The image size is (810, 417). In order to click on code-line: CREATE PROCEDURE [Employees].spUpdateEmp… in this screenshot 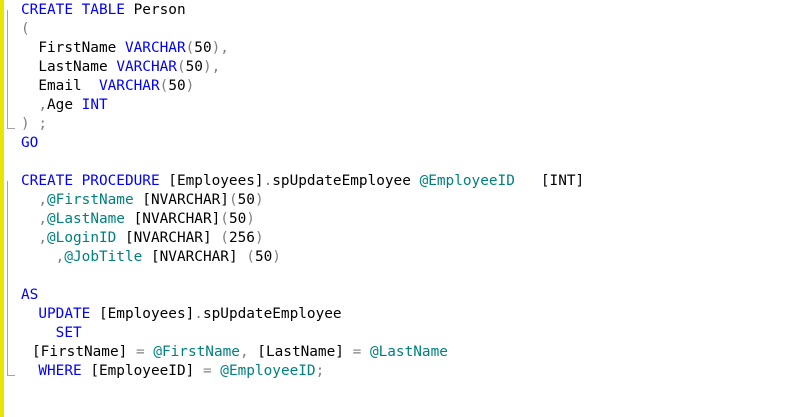, I will do `click(302, 181)`.